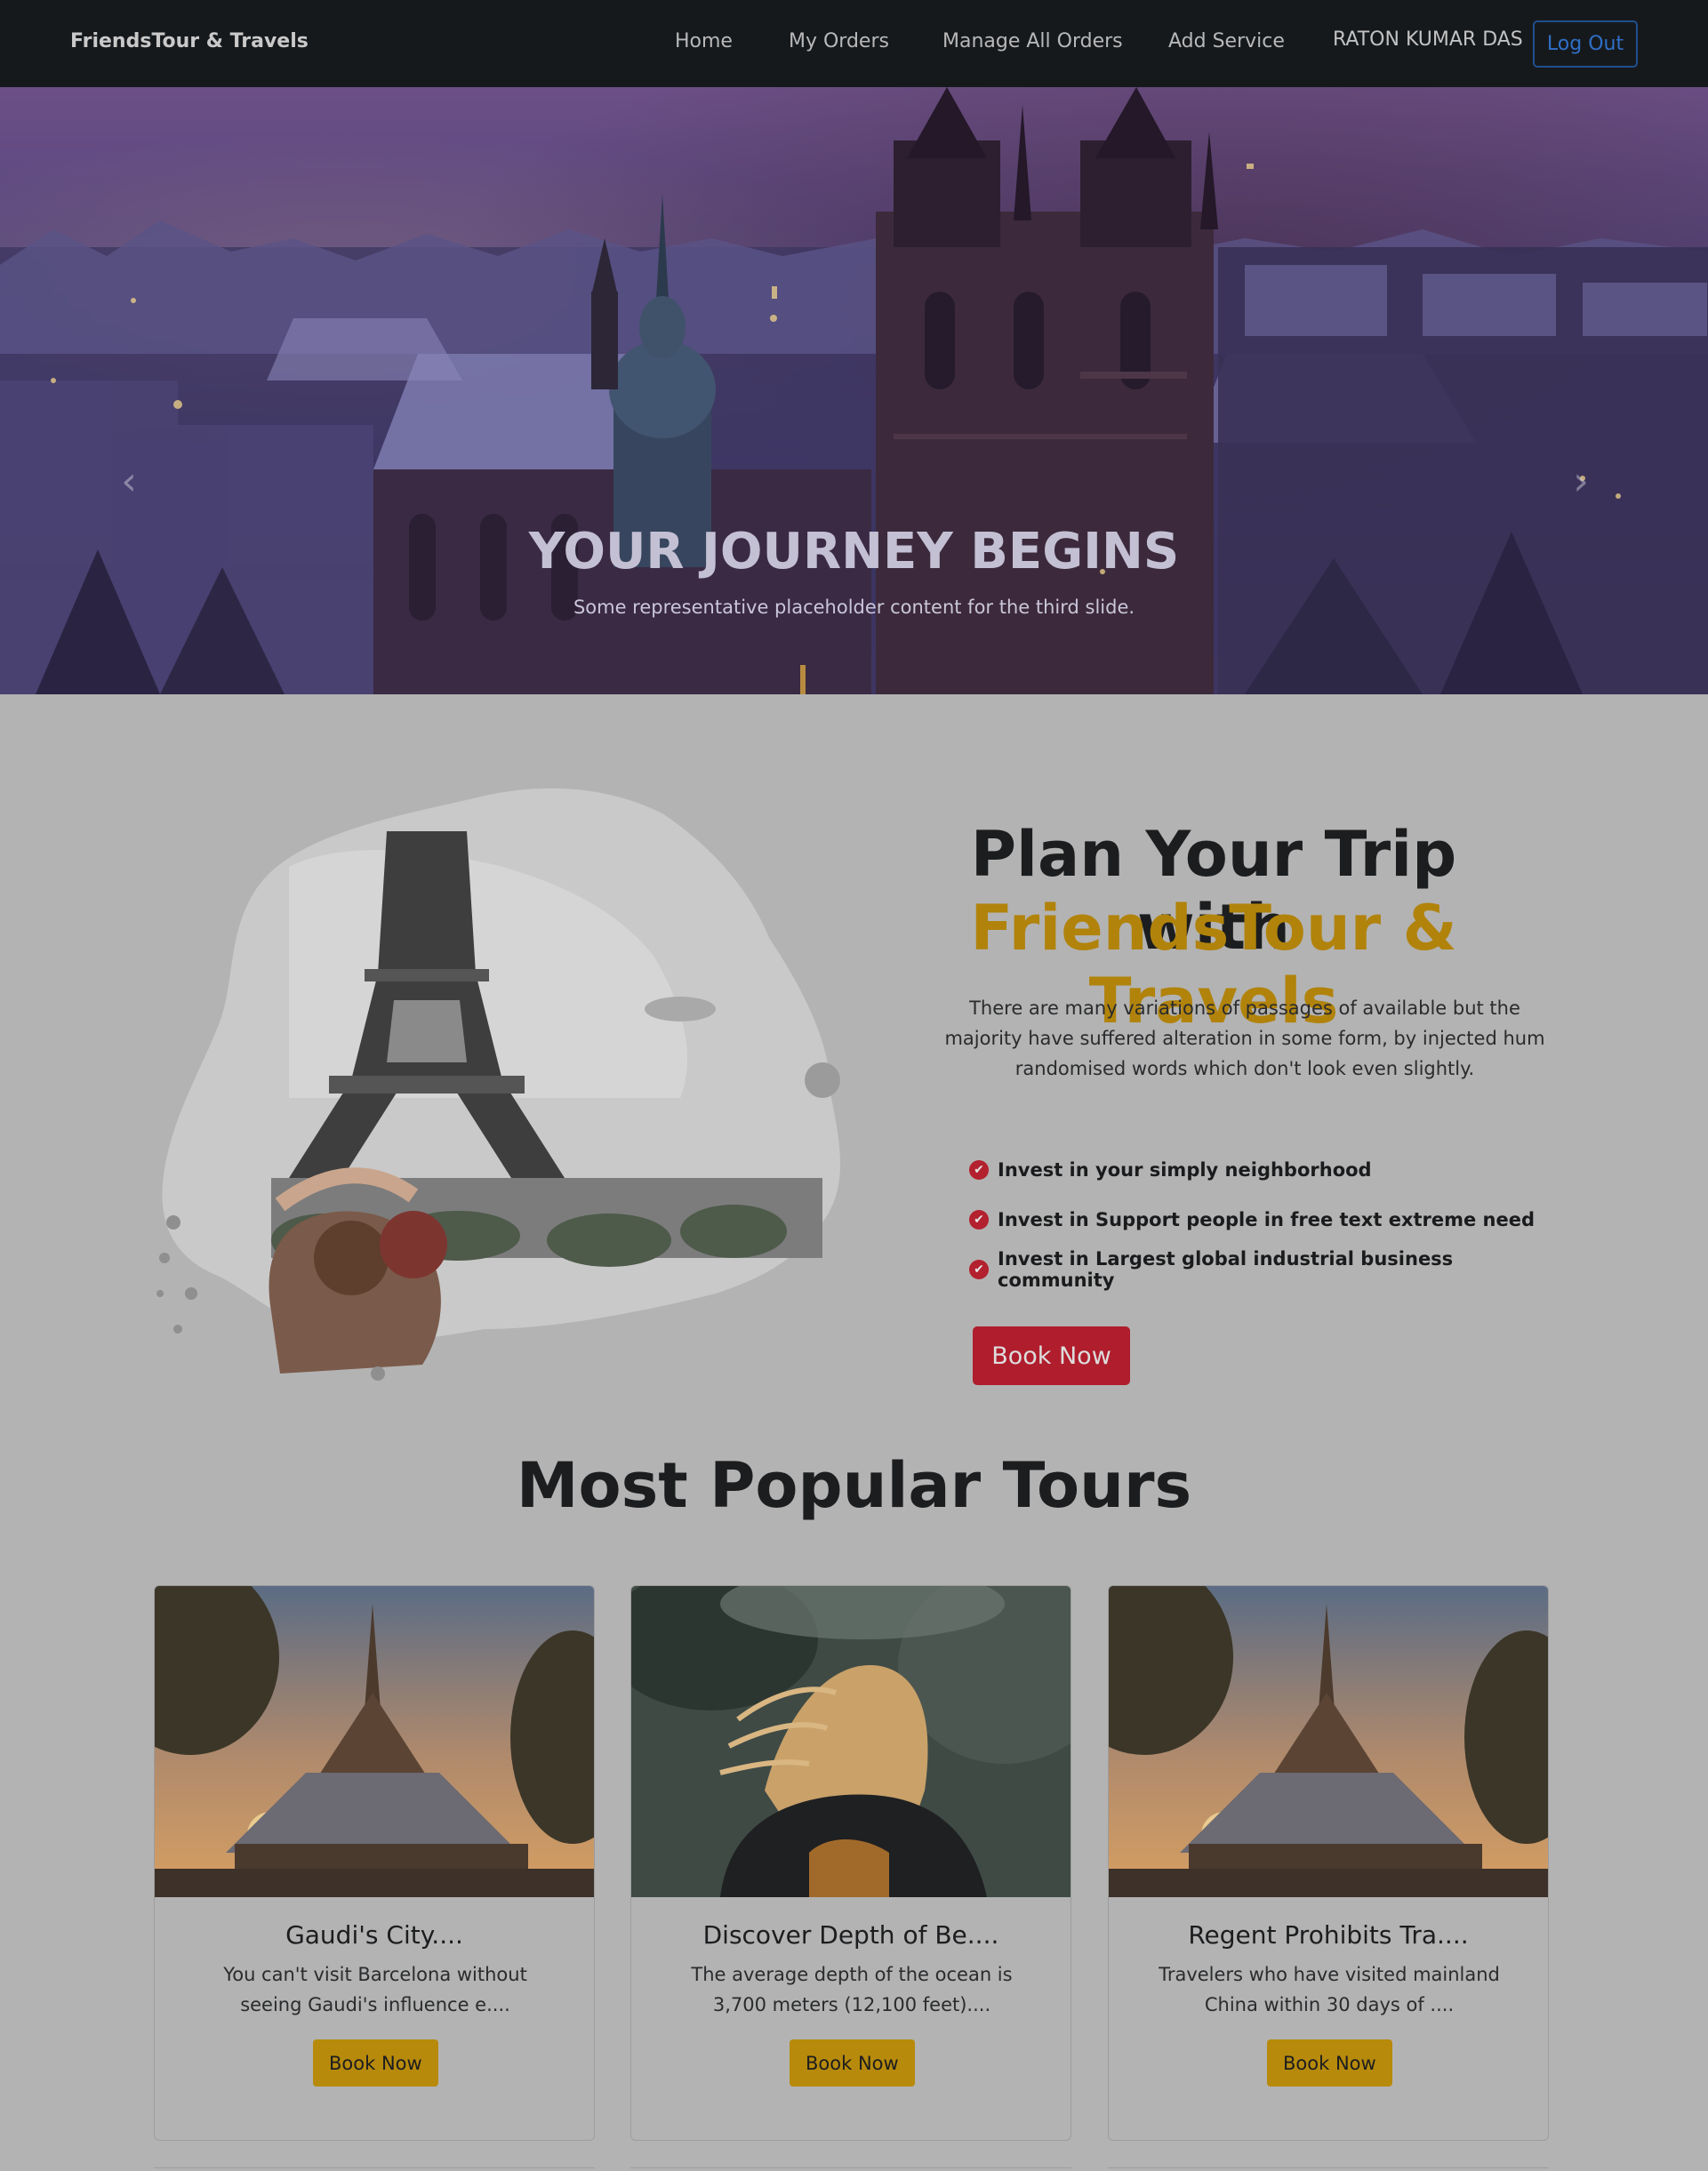 Image resolution: width=1708 pixels, height=2171 pixels. What do you see at coordinates (1032, 41) in the screenshot?
I see `nav-manage-all-orders: Manage All Orders` at bounding box center [1032, 41].